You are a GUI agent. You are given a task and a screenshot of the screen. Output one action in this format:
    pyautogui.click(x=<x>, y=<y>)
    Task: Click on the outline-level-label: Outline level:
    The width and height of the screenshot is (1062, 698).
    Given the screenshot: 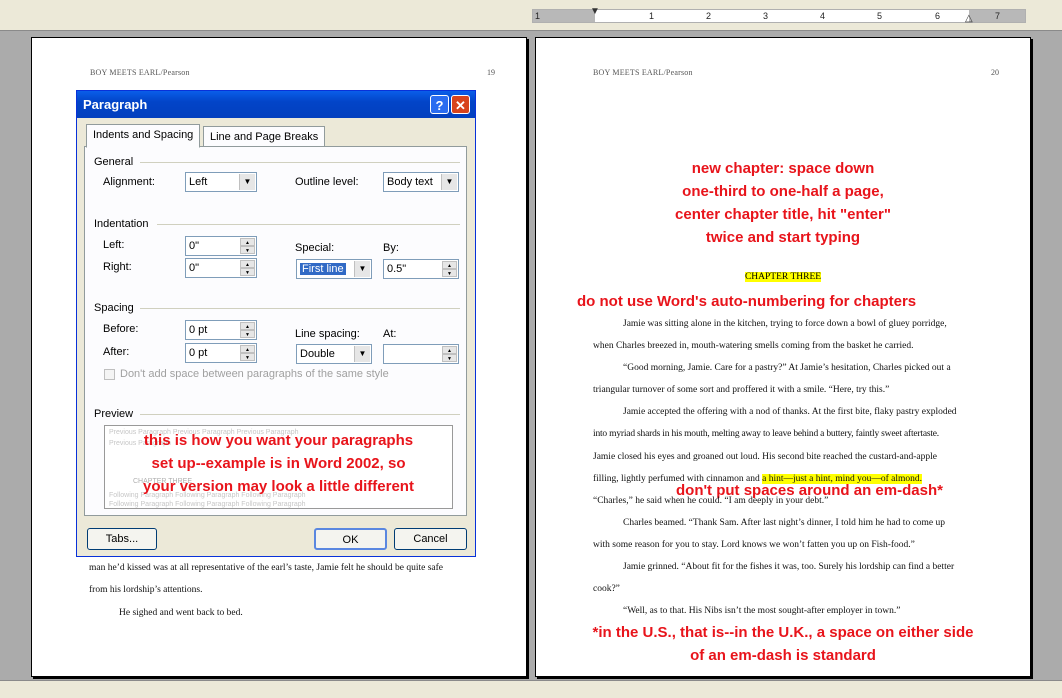 What is the action you would take?
    pyautogui.click(x=327, y=182)
    